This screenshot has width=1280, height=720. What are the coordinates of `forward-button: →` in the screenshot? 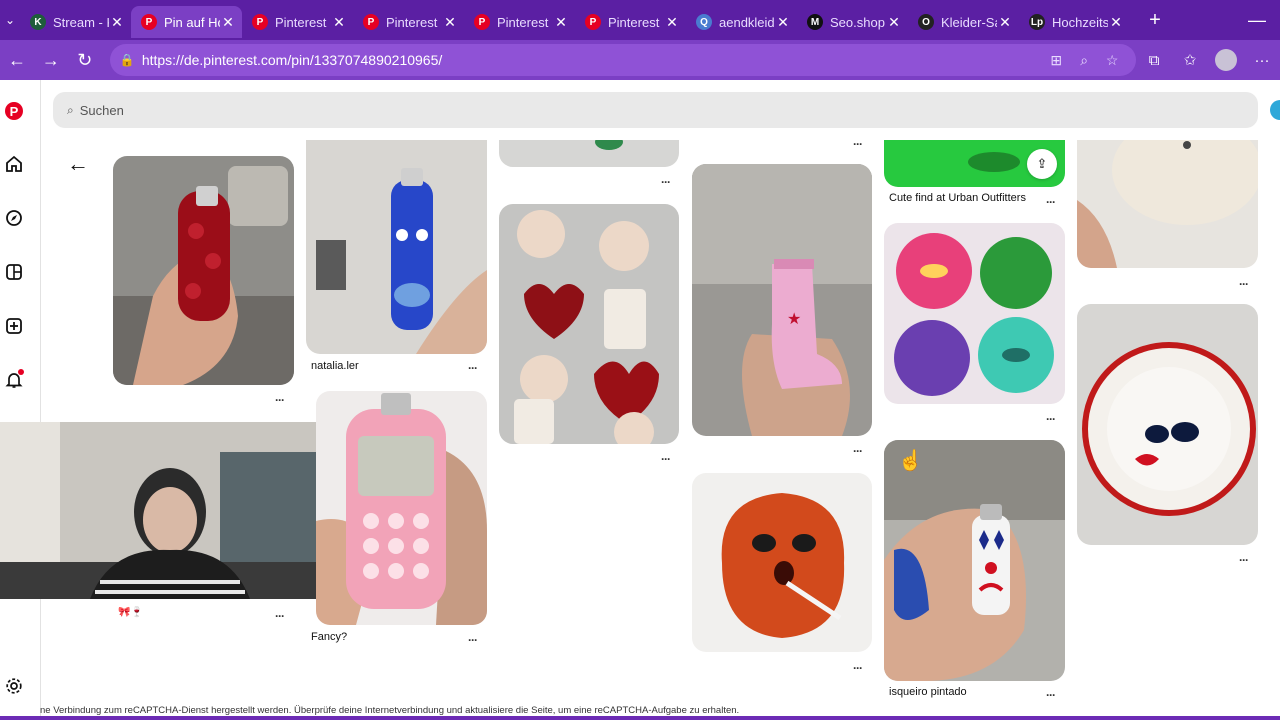 It's located at (51, 60).